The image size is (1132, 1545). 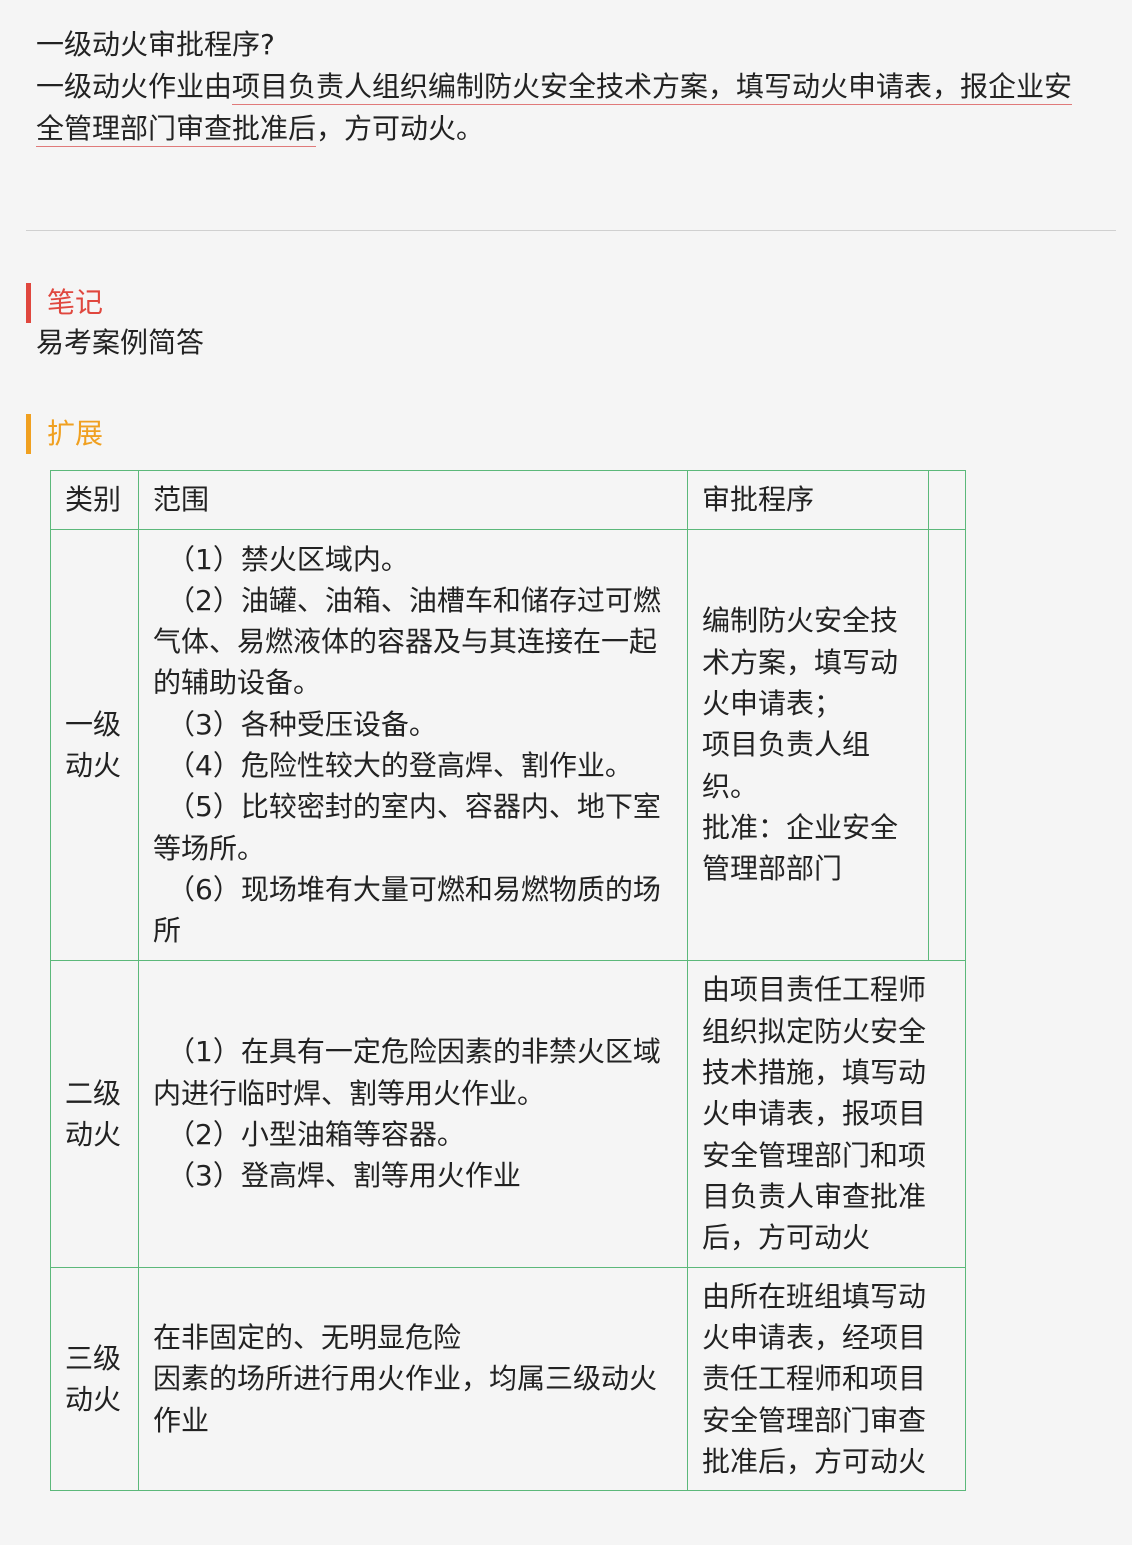 I want to click on approval-line: 组织拟定防火安全, so click(x=814, y=1031).